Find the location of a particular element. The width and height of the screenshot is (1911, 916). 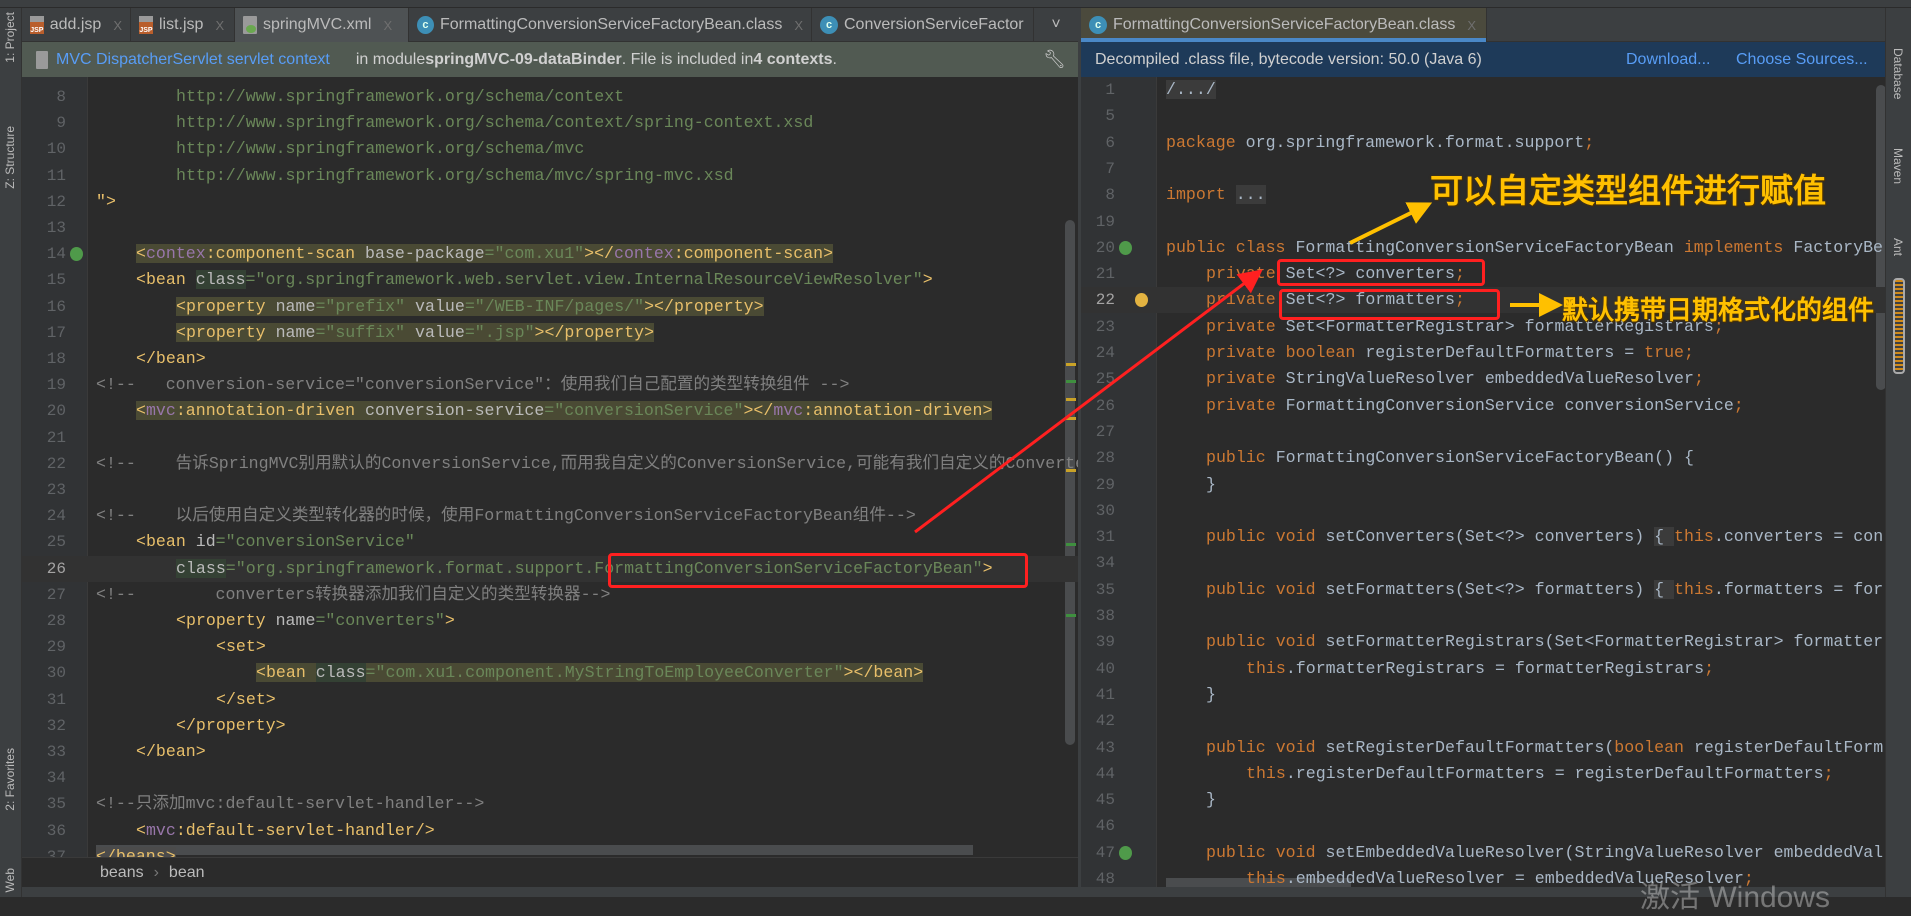

code-token: public void is located at coordinates (1266, 642).